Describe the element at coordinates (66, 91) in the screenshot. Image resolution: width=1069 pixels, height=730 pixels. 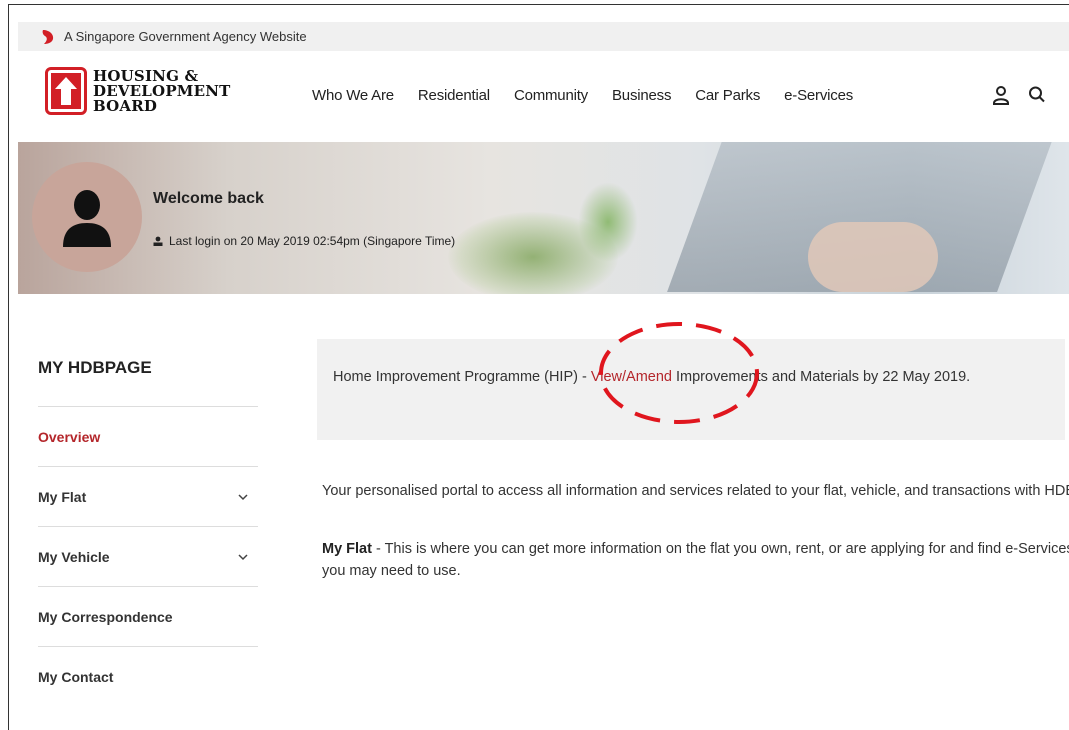
I see `hdb-logo-mark-icon` at that location.